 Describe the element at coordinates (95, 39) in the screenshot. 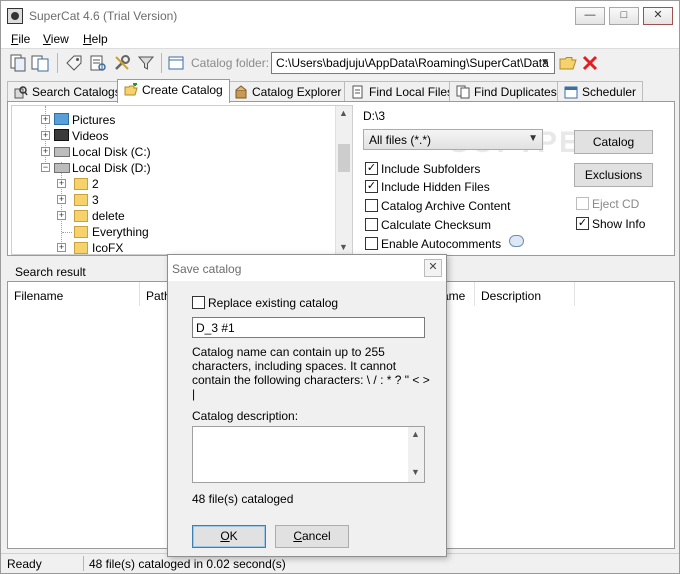

I see `menu-help: Help` at that location.